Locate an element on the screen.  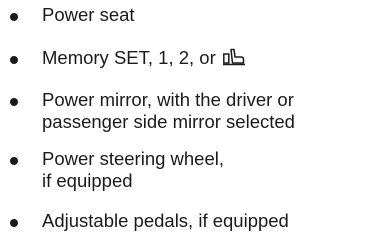
list-item-text: if equipped is located at coordinates (87, 180).